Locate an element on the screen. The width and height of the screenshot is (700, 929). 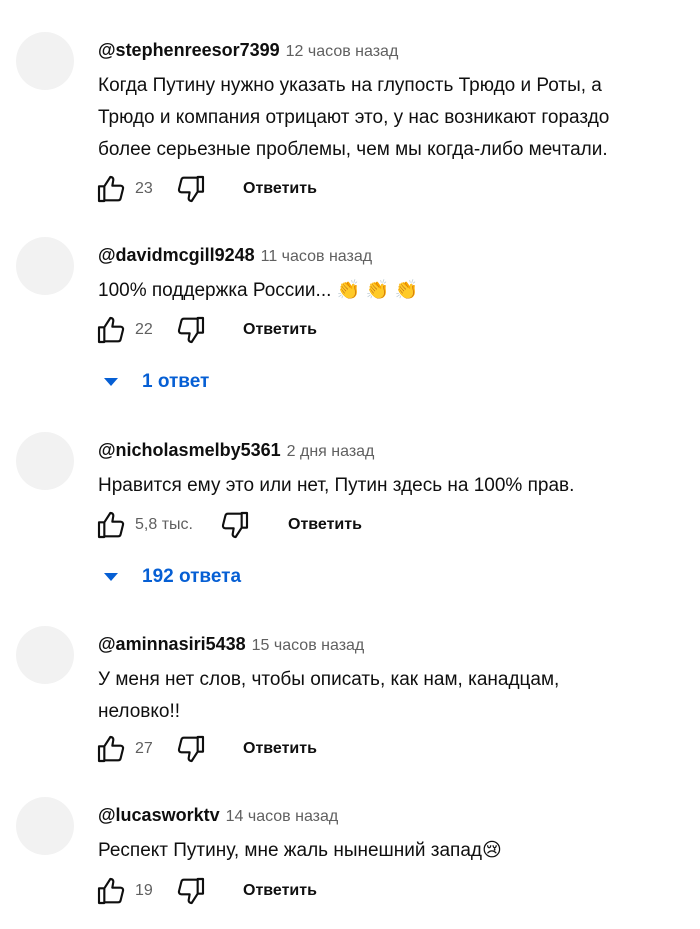
comment-time: 15 часов назад is located at coordinates (308, 645).